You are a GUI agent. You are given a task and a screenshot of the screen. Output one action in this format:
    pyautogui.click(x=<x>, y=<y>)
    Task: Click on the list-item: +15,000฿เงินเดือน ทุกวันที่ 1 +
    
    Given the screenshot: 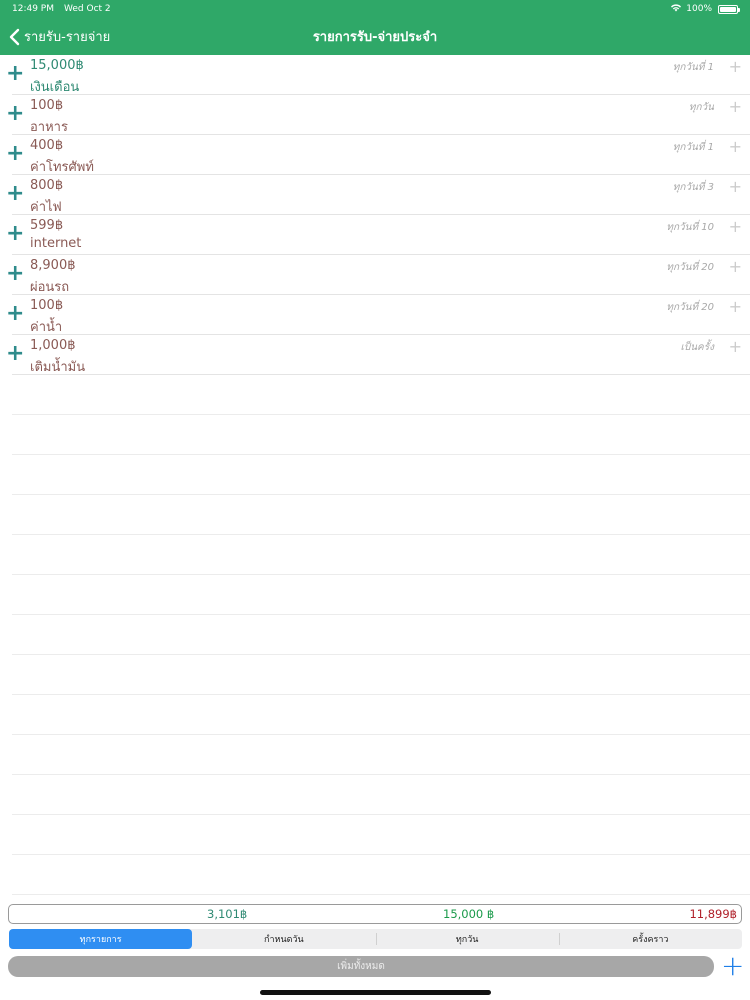 What is the action you would take?
    pyautogui.click(x=378, y=75)
    